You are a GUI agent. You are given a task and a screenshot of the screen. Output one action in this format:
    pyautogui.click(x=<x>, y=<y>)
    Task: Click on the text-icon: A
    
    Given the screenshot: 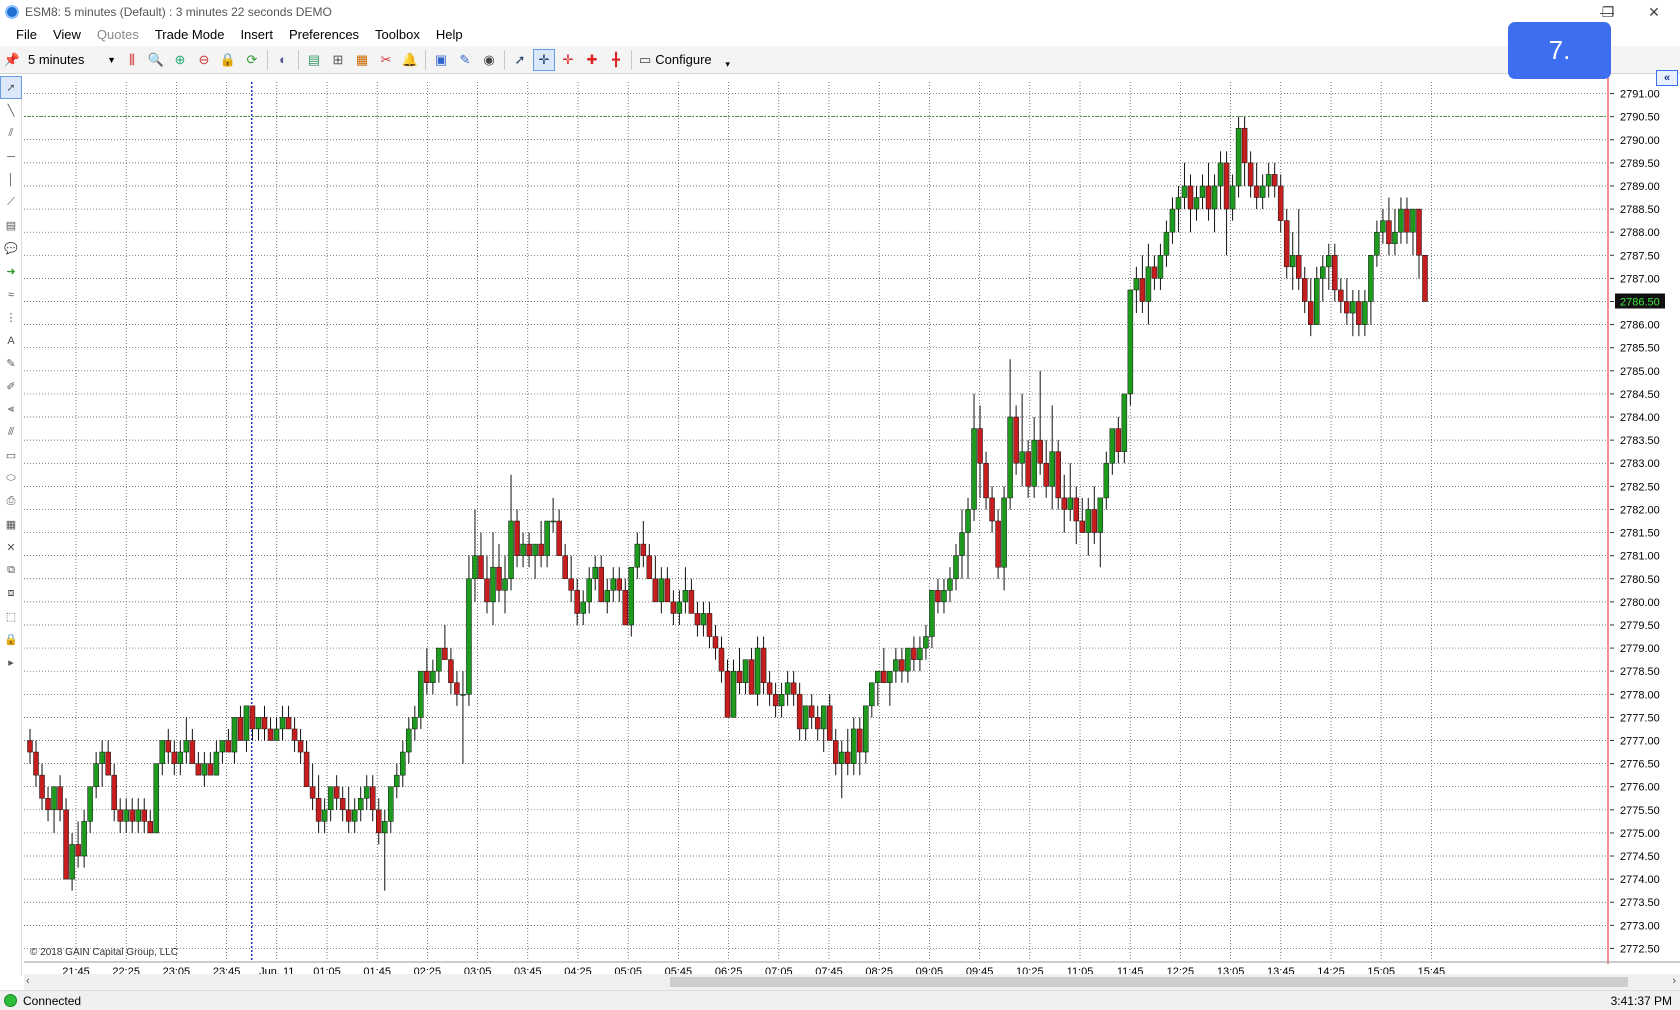 What is the action you would take?
    pyautogui.click(x=11, y=340)
    